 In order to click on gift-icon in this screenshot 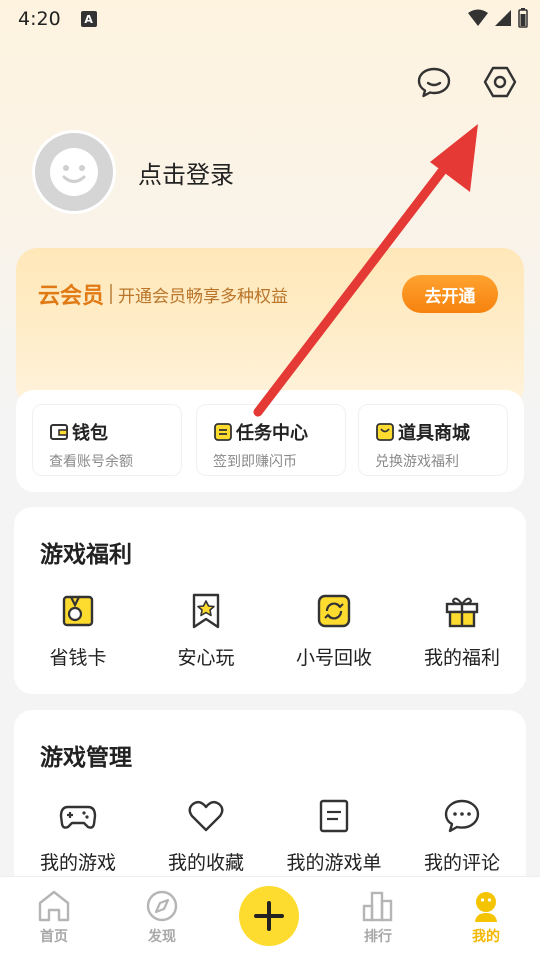, I will do `click(462, 612)`.